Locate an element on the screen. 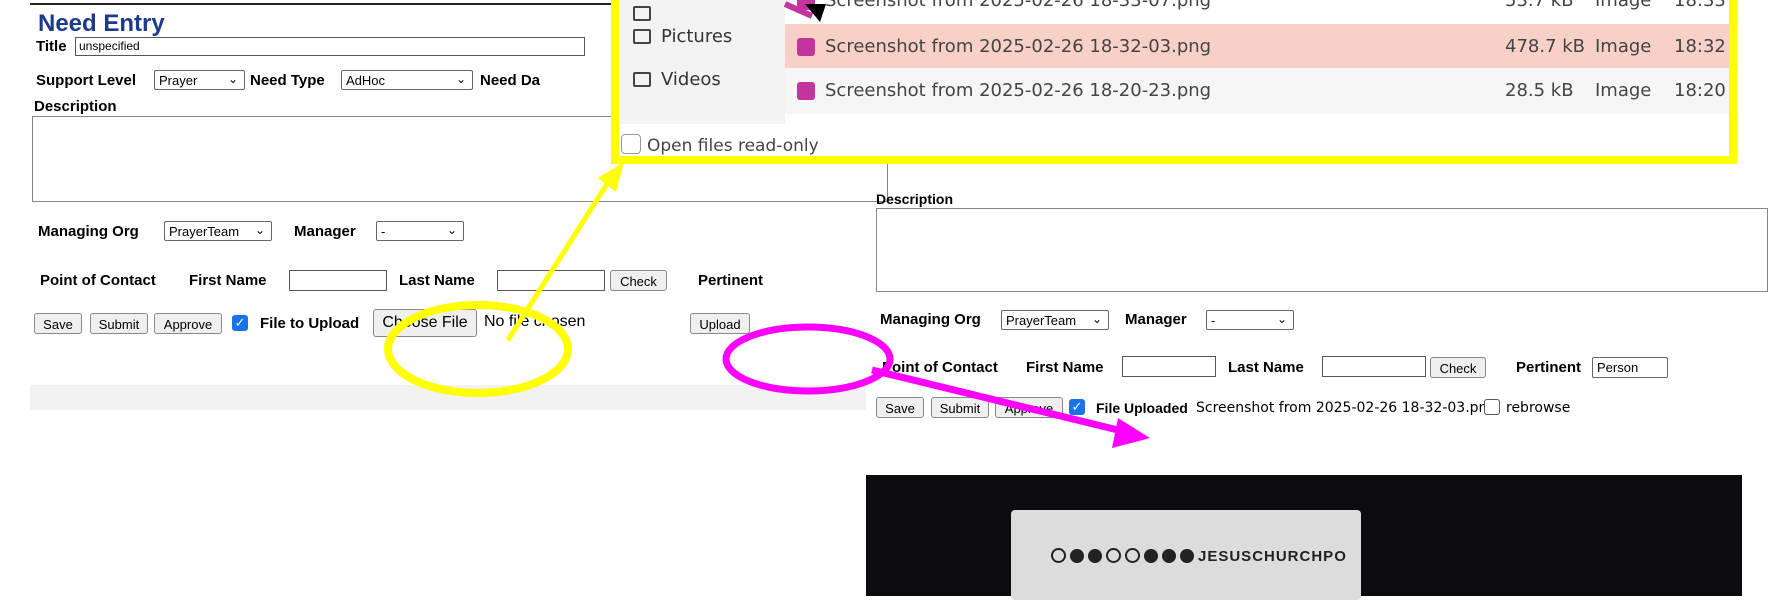  yellow-arrow-line is located at coordinates (560, 258).